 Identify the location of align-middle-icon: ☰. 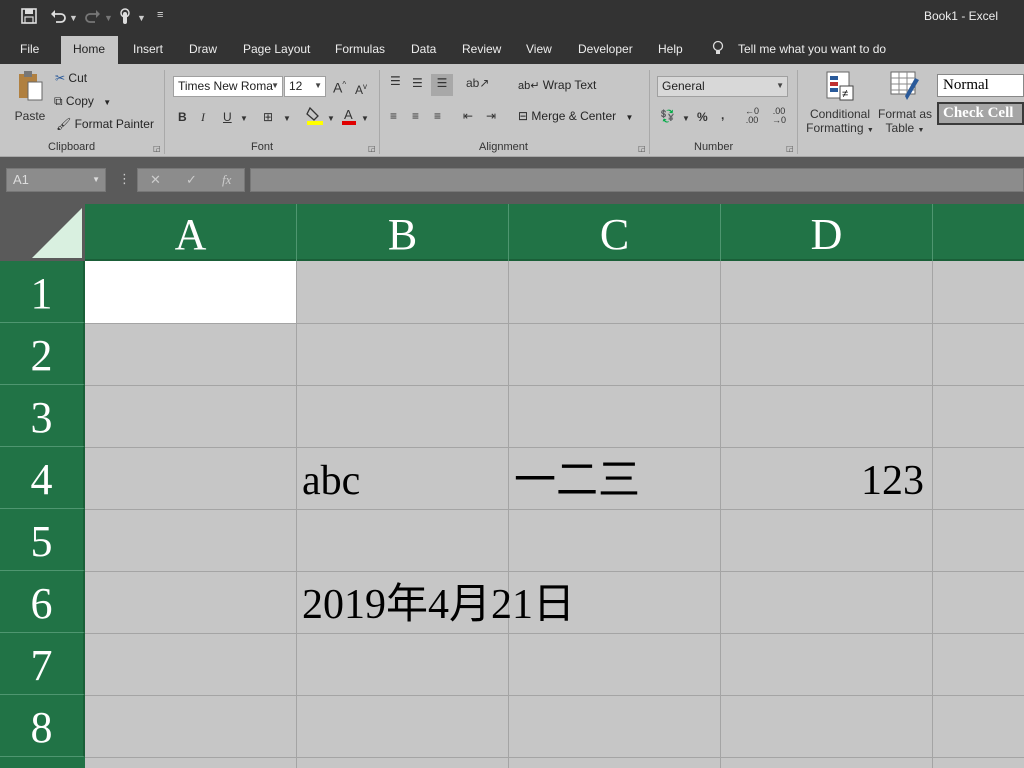
(417, 83).